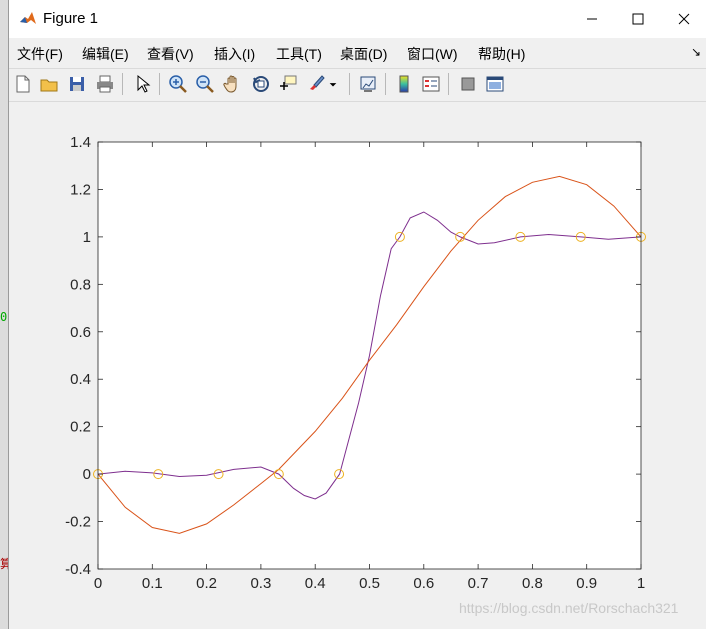 Image resolution: width=706 pixels, height=629 pixels. Describe the element at coordinates (369, 583) in the screenshot. I see `x-tick-label: 0.5` at that location.